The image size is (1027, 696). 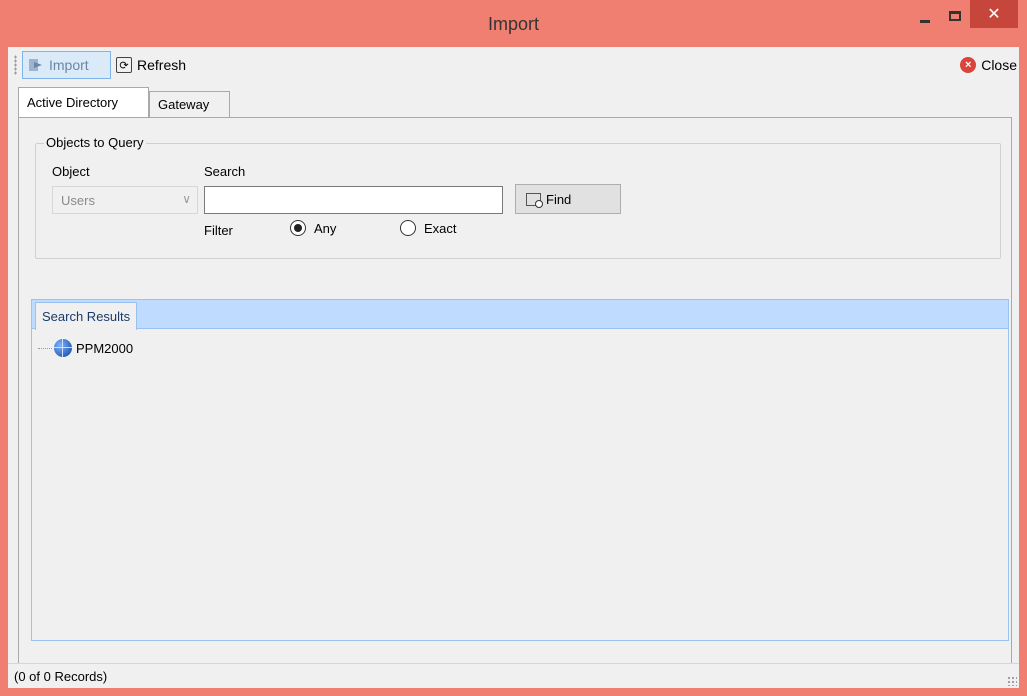 What do you see at coordinates (78, 200) in the screenshot?
I see `object-select-value: Users` at bounding box center [78, 200].